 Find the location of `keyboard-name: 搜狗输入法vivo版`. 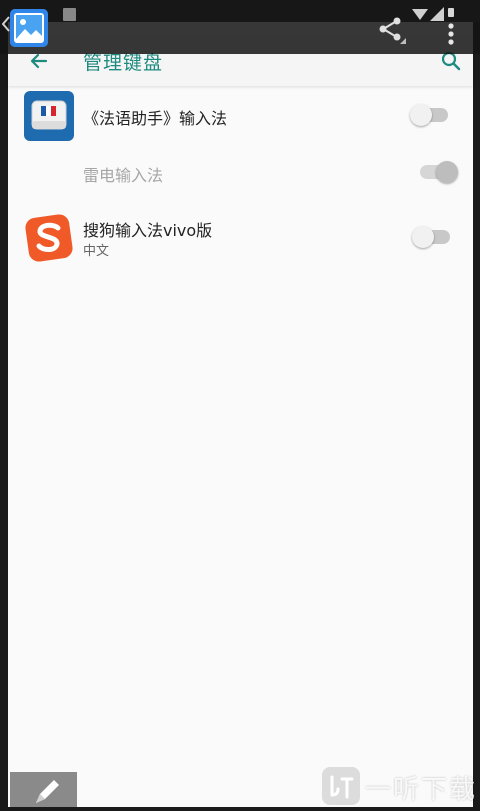

keyboard-name: 搜狗输入法vivo版 is located at coordinates (148, 230).